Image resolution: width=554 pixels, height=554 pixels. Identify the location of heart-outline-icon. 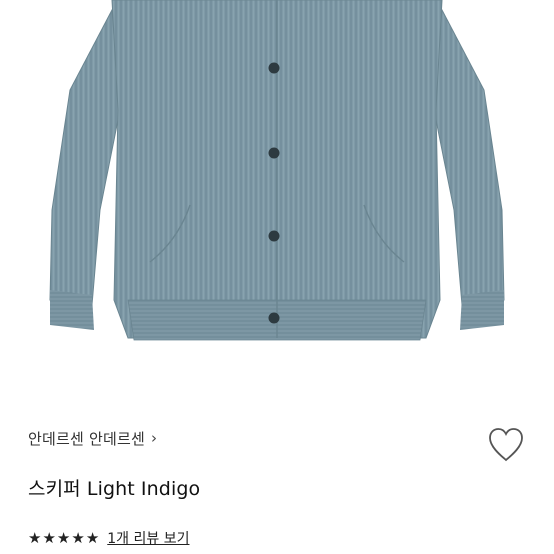
(506, 445).